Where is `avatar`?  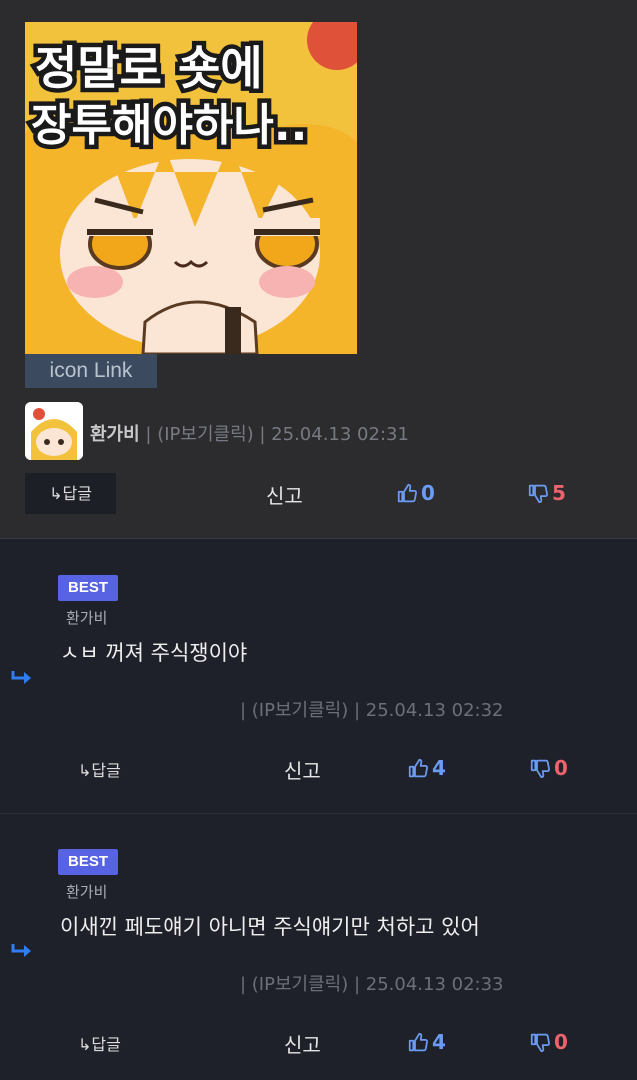 avatar is located at coordinates (54, 431).